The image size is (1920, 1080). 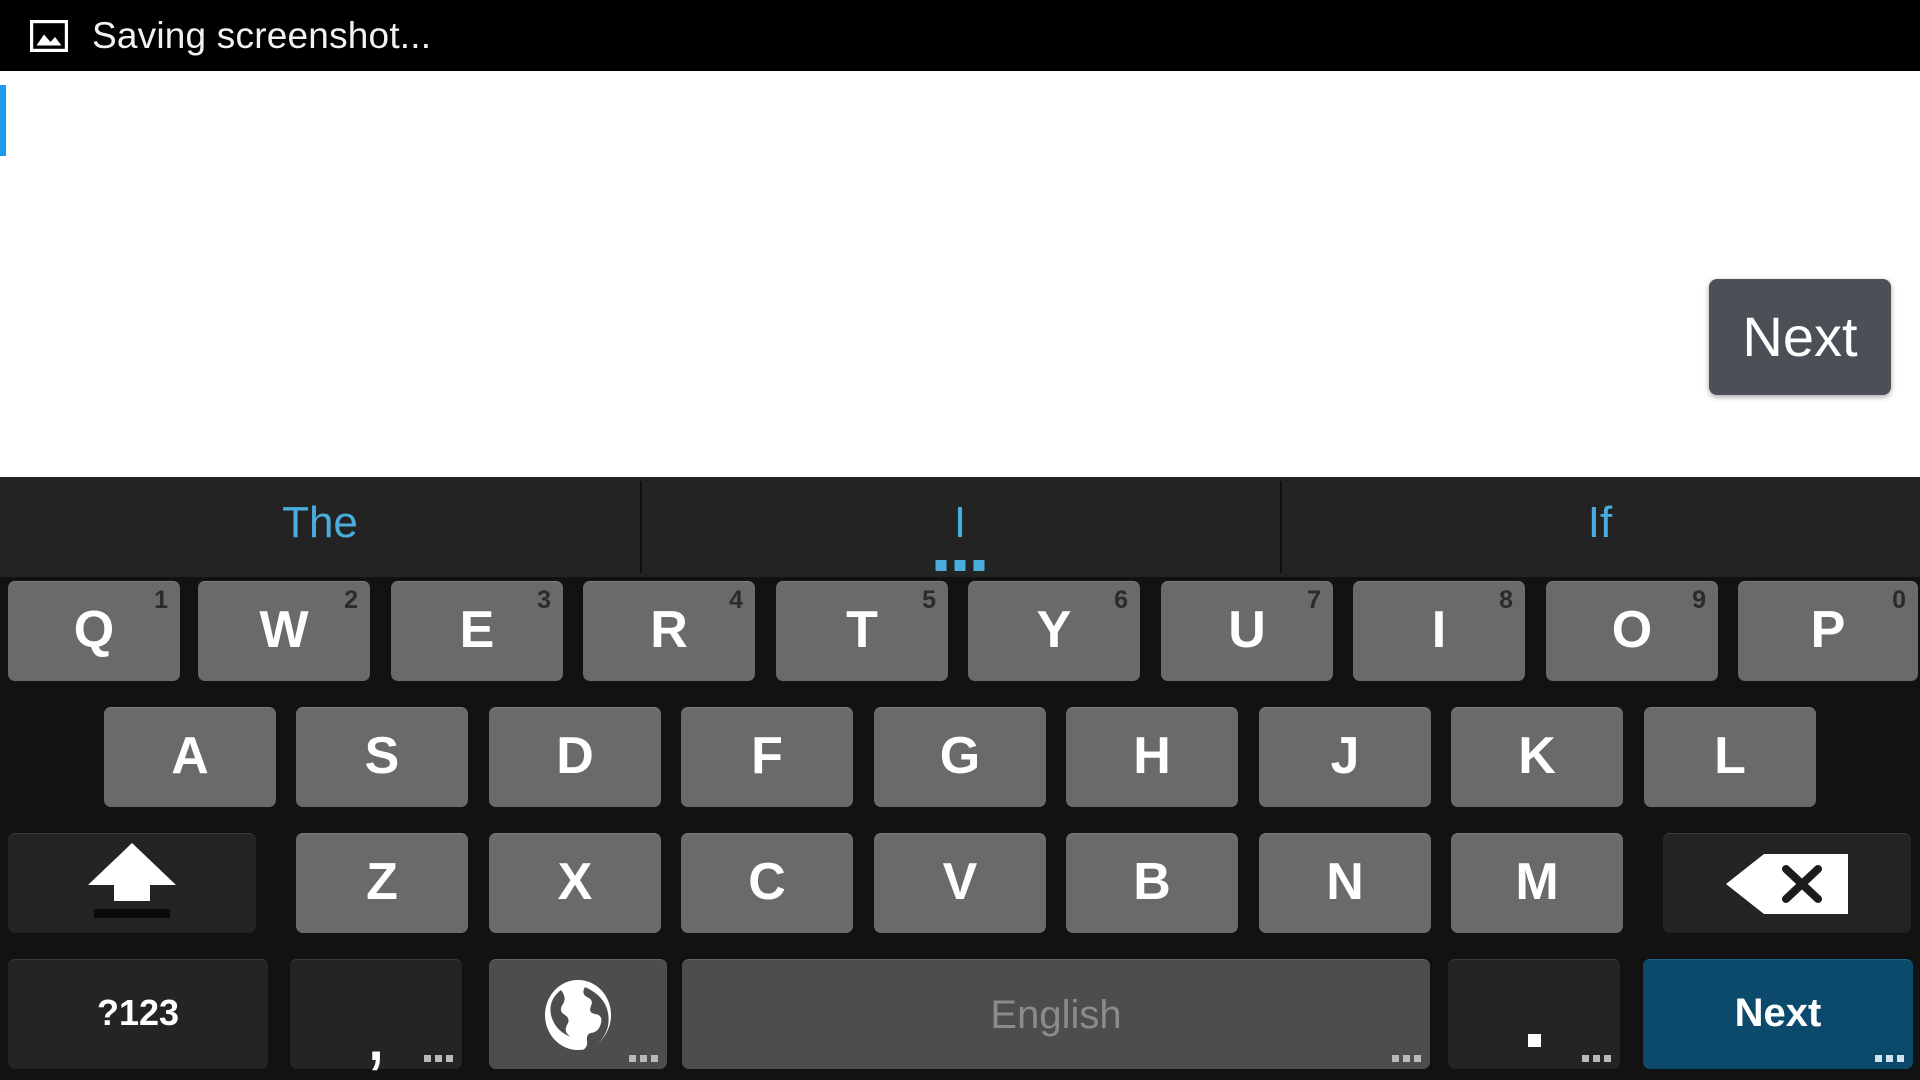 I want to click on key-label: Q, so click(x=94, y=629).